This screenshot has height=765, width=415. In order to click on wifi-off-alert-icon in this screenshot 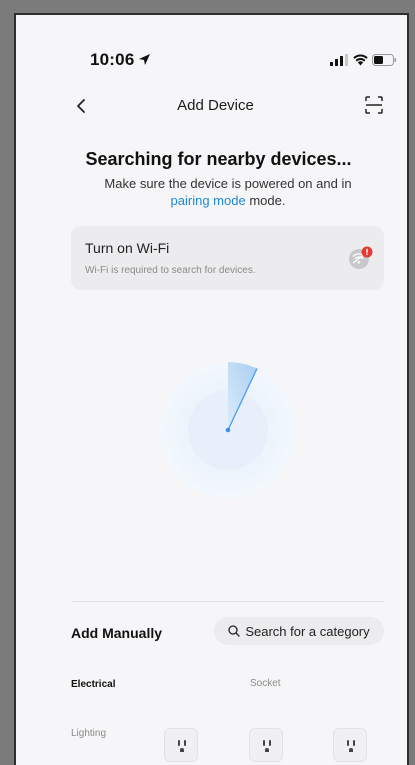, I will do `click(361, 257)`.